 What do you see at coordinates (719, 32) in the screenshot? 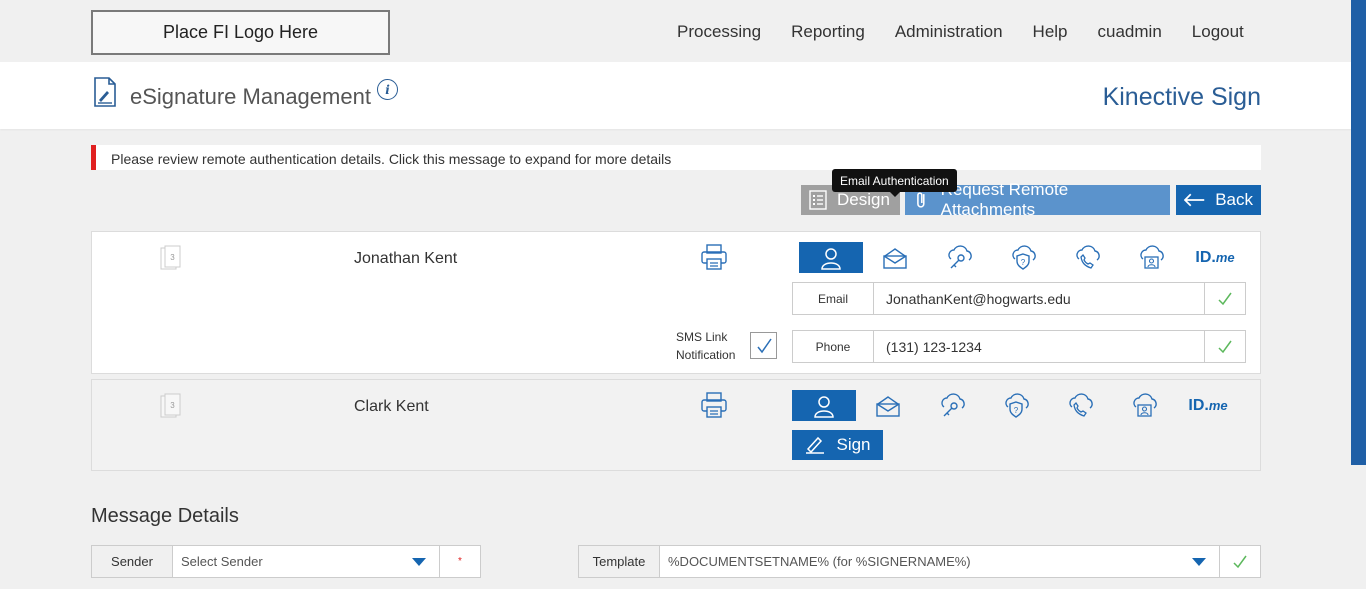
I see `nav-processing: Processing` at bounding box center [719, 32].